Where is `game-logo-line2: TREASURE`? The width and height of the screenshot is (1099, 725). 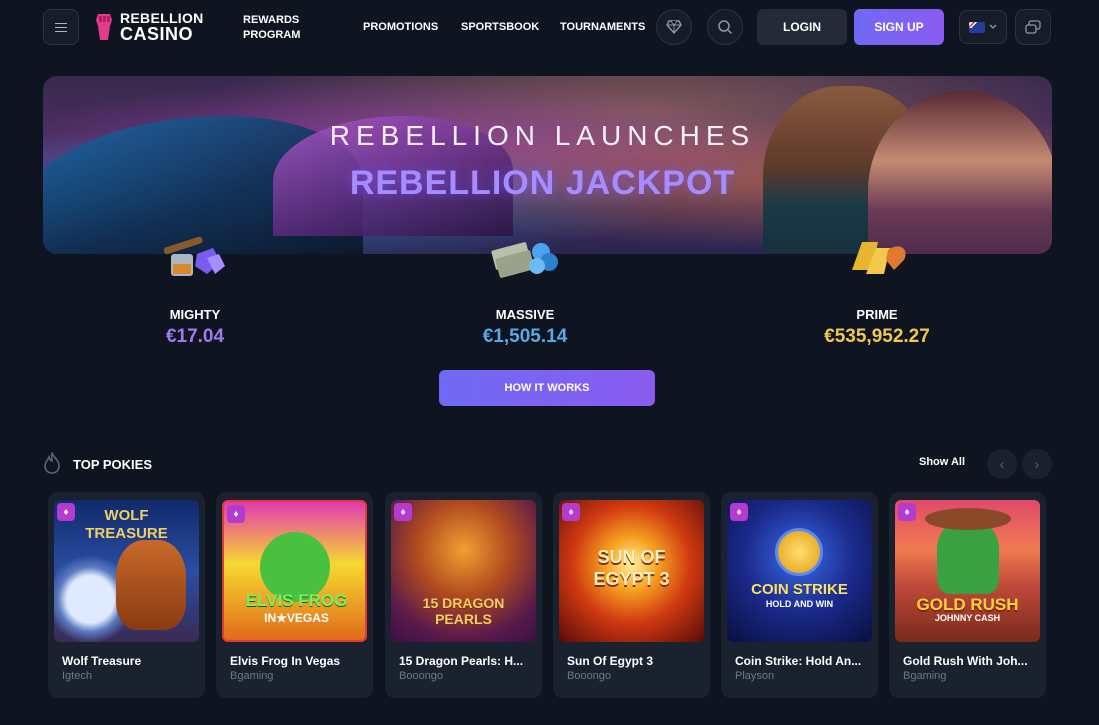
game-logo-line2: TREASURE is located at coordinates (126, 533).